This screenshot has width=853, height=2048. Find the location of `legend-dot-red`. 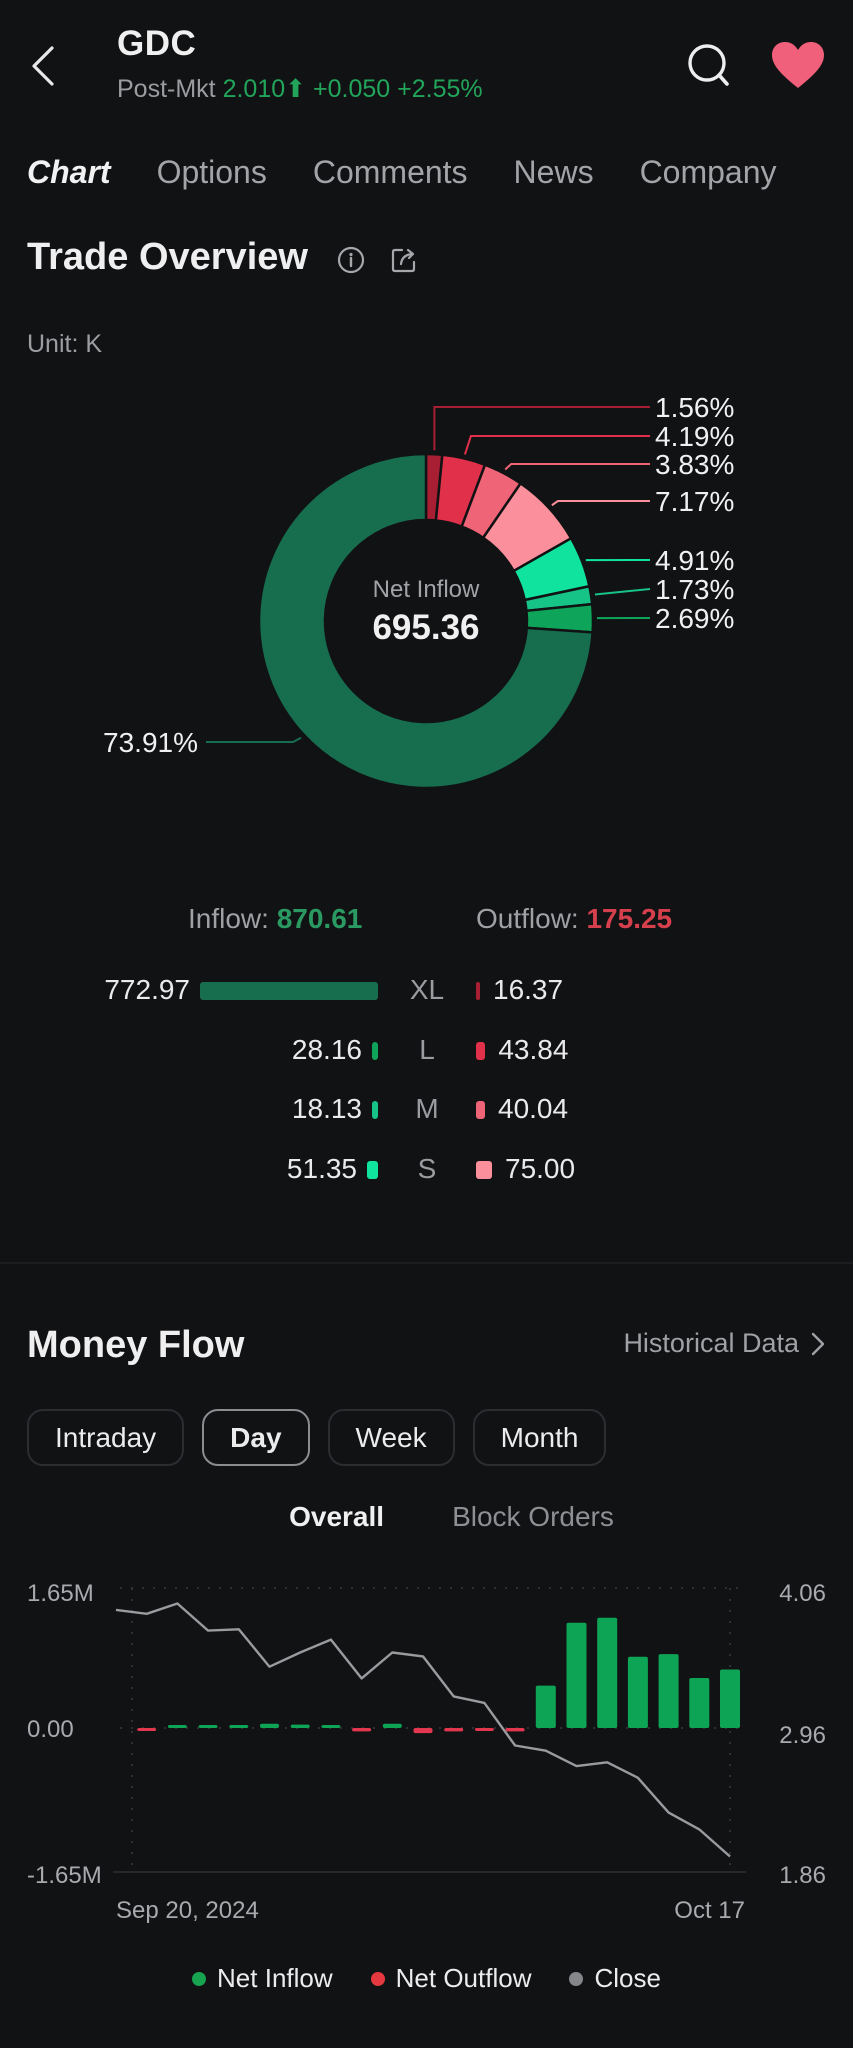

legend-dot-red is located at coordinates (377, 1978).